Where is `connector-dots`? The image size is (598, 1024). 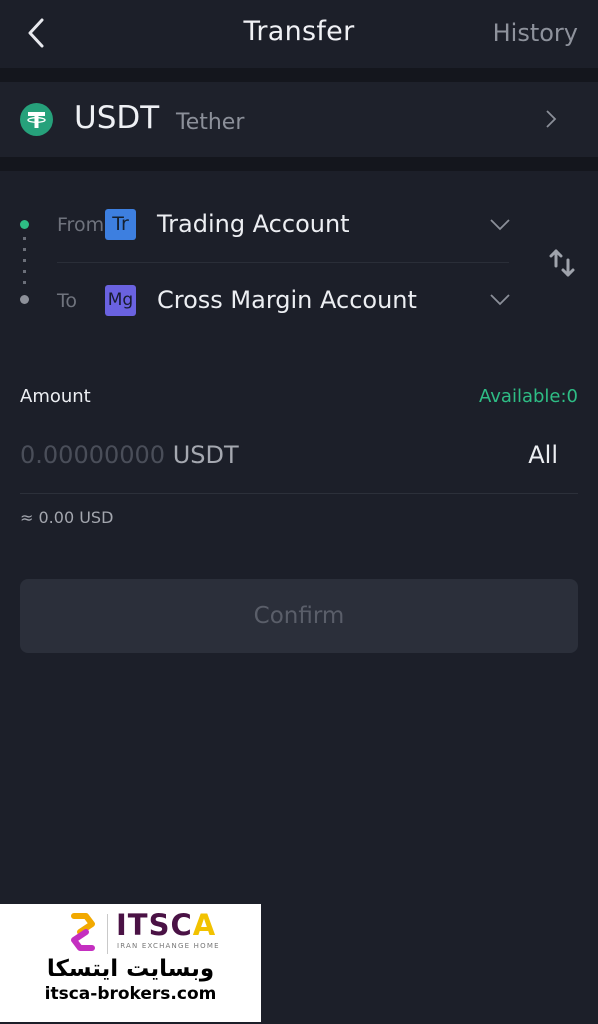
connector-dots is located at coordinates (24, 263).